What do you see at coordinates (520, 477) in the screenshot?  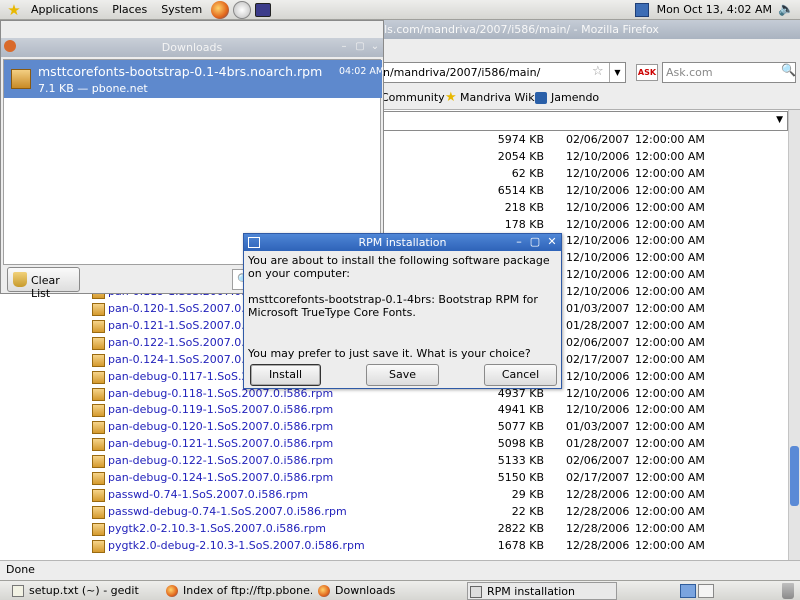 I see `file-size: 5150 KB` at bounding box center [520, 477].